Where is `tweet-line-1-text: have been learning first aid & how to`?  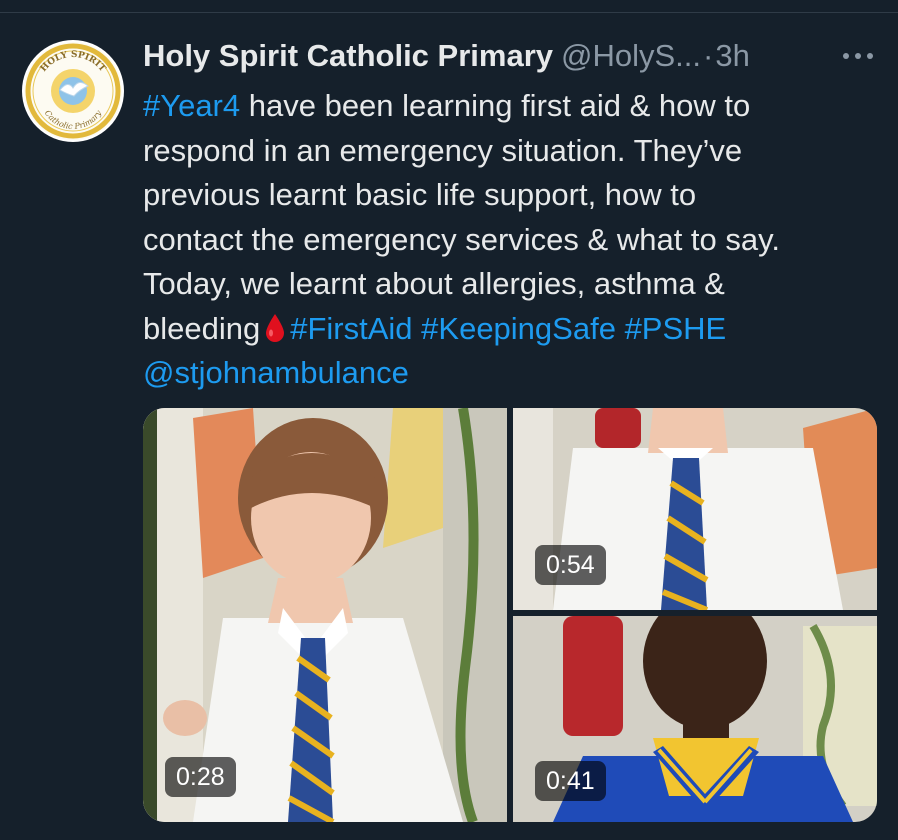 tweet-line-1-text: have been learning first aid & how to is located at coordinates (495, 105).